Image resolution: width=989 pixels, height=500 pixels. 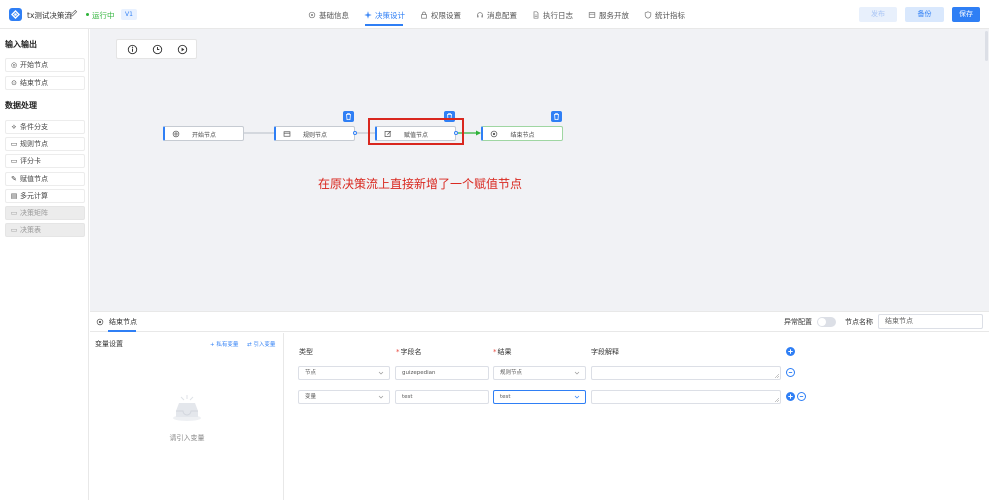 I want to click on clock-icon, so click(x=157, y=49).